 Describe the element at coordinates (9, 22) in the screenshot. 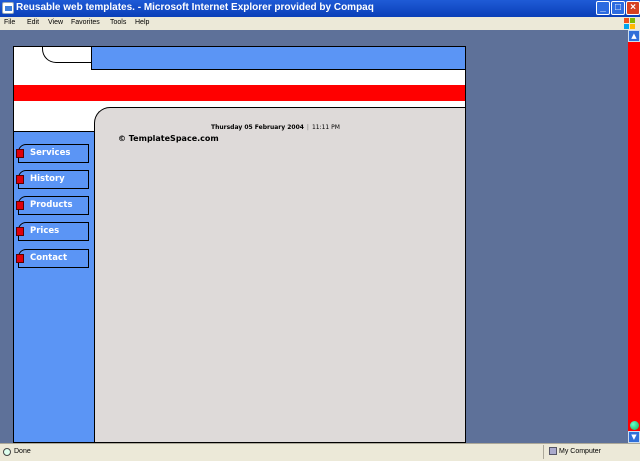

I see `menu-file: File` at that location.